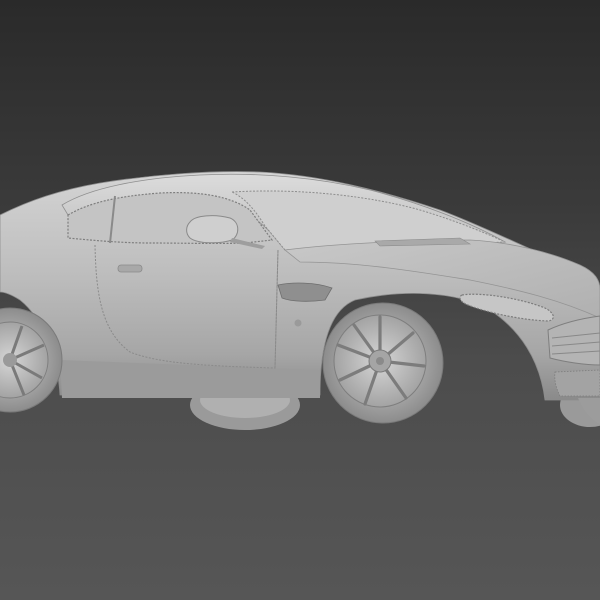  What do you see at coordinates (305, 292) in the screenshot?
I see `side-gill` at bounding box center [305, 292].